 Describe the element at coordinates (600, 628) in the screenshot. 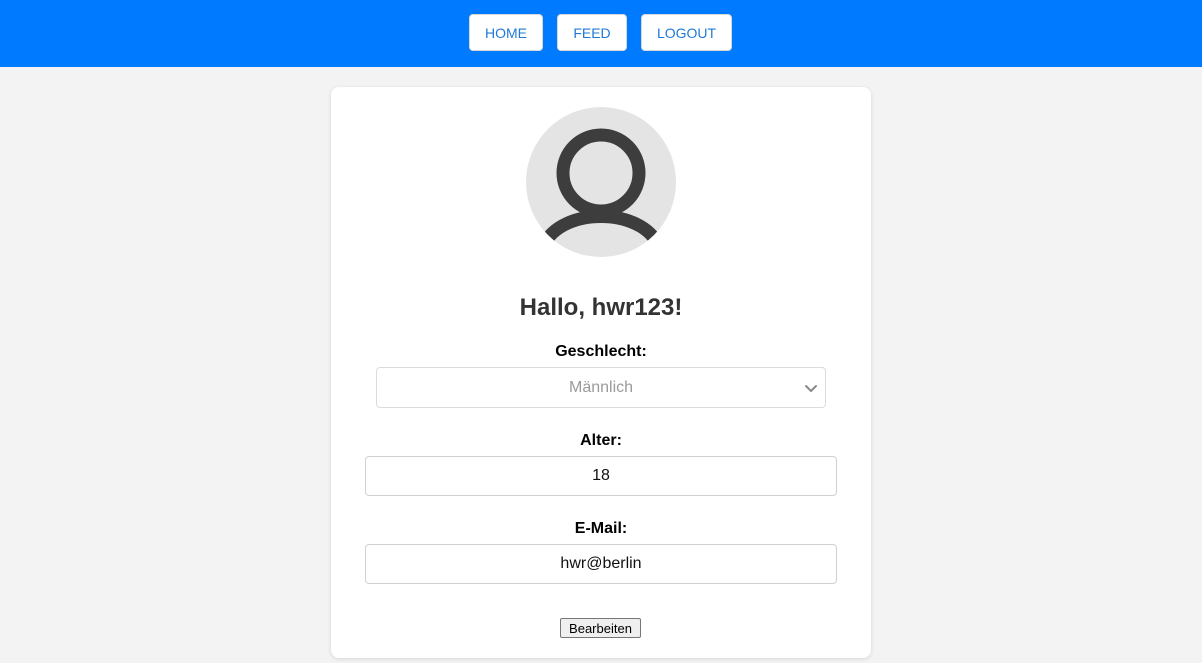

I see `edit-button: Bearbeiten` at that location.